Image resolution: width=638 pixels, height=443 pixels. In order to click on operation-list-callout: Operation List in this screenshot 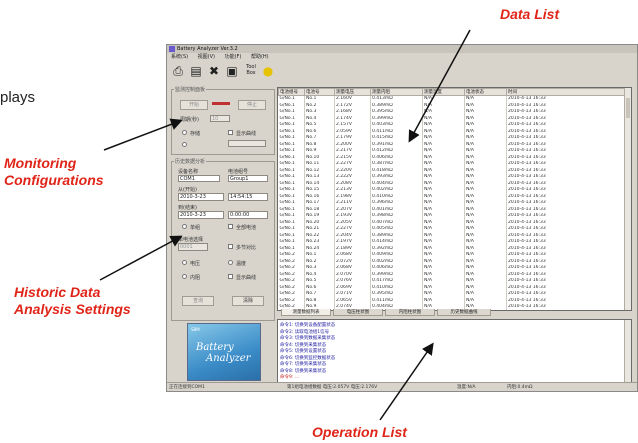, I will do `click(359, 432)`.